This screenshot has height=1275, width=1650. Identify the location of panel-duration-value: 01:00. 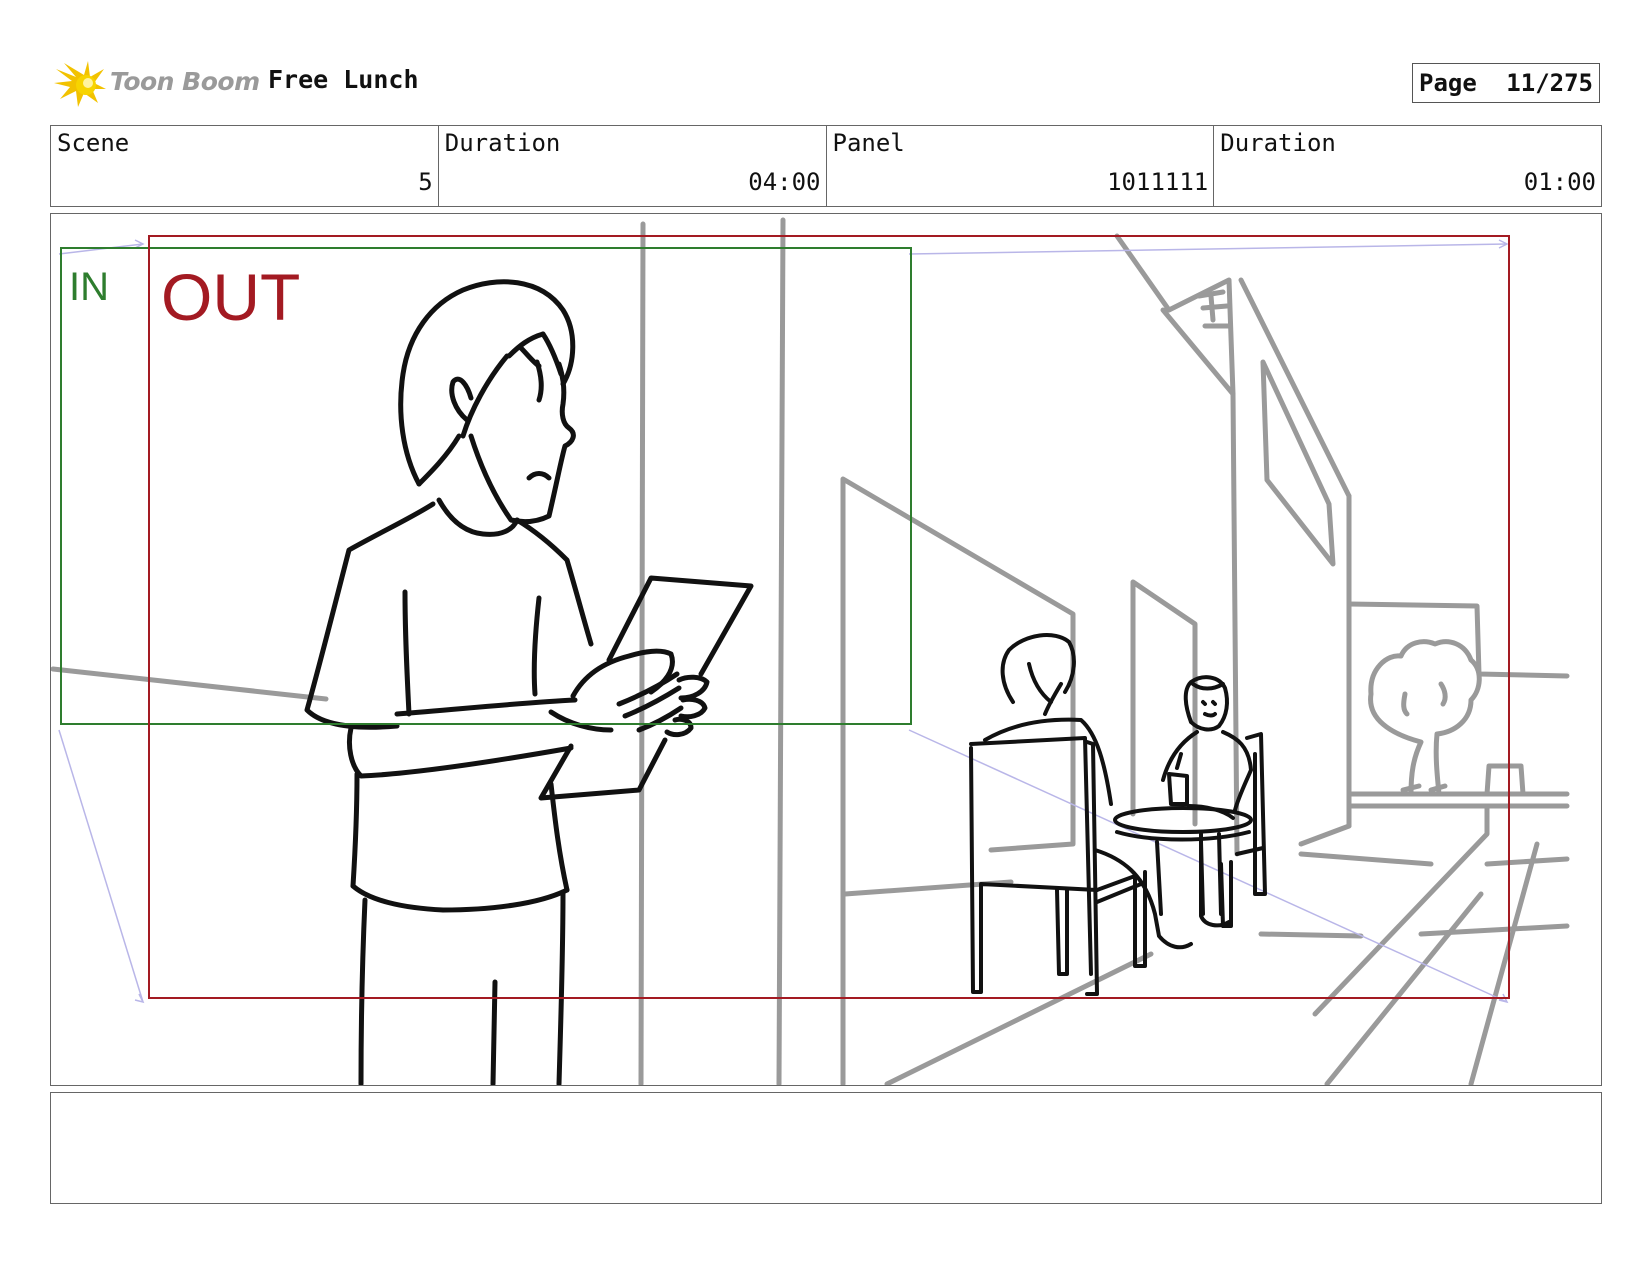
(1559, 182).